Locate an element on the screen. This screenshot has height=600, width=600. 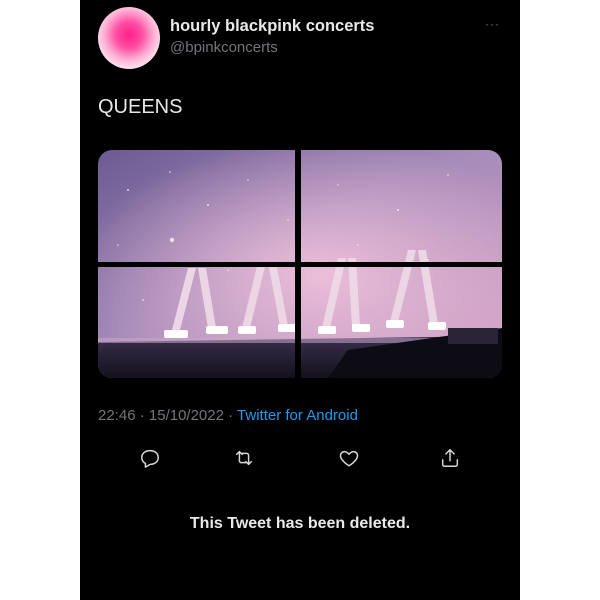
retweet-icon is located at coordinates (244, 458).